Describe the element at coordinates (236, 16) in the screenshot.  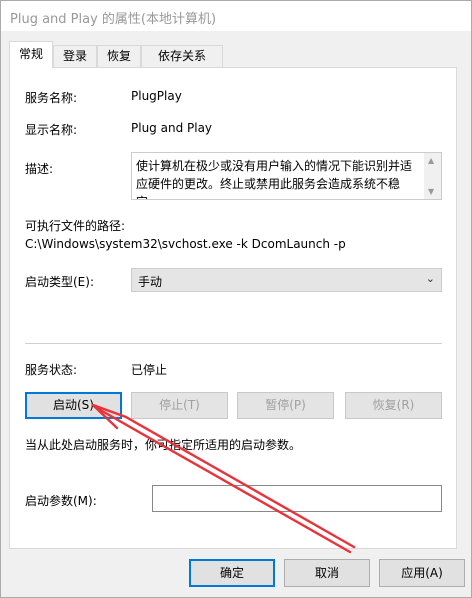
I see `title-bar: Plug and Play 的属性(本地计算机)` at that location.